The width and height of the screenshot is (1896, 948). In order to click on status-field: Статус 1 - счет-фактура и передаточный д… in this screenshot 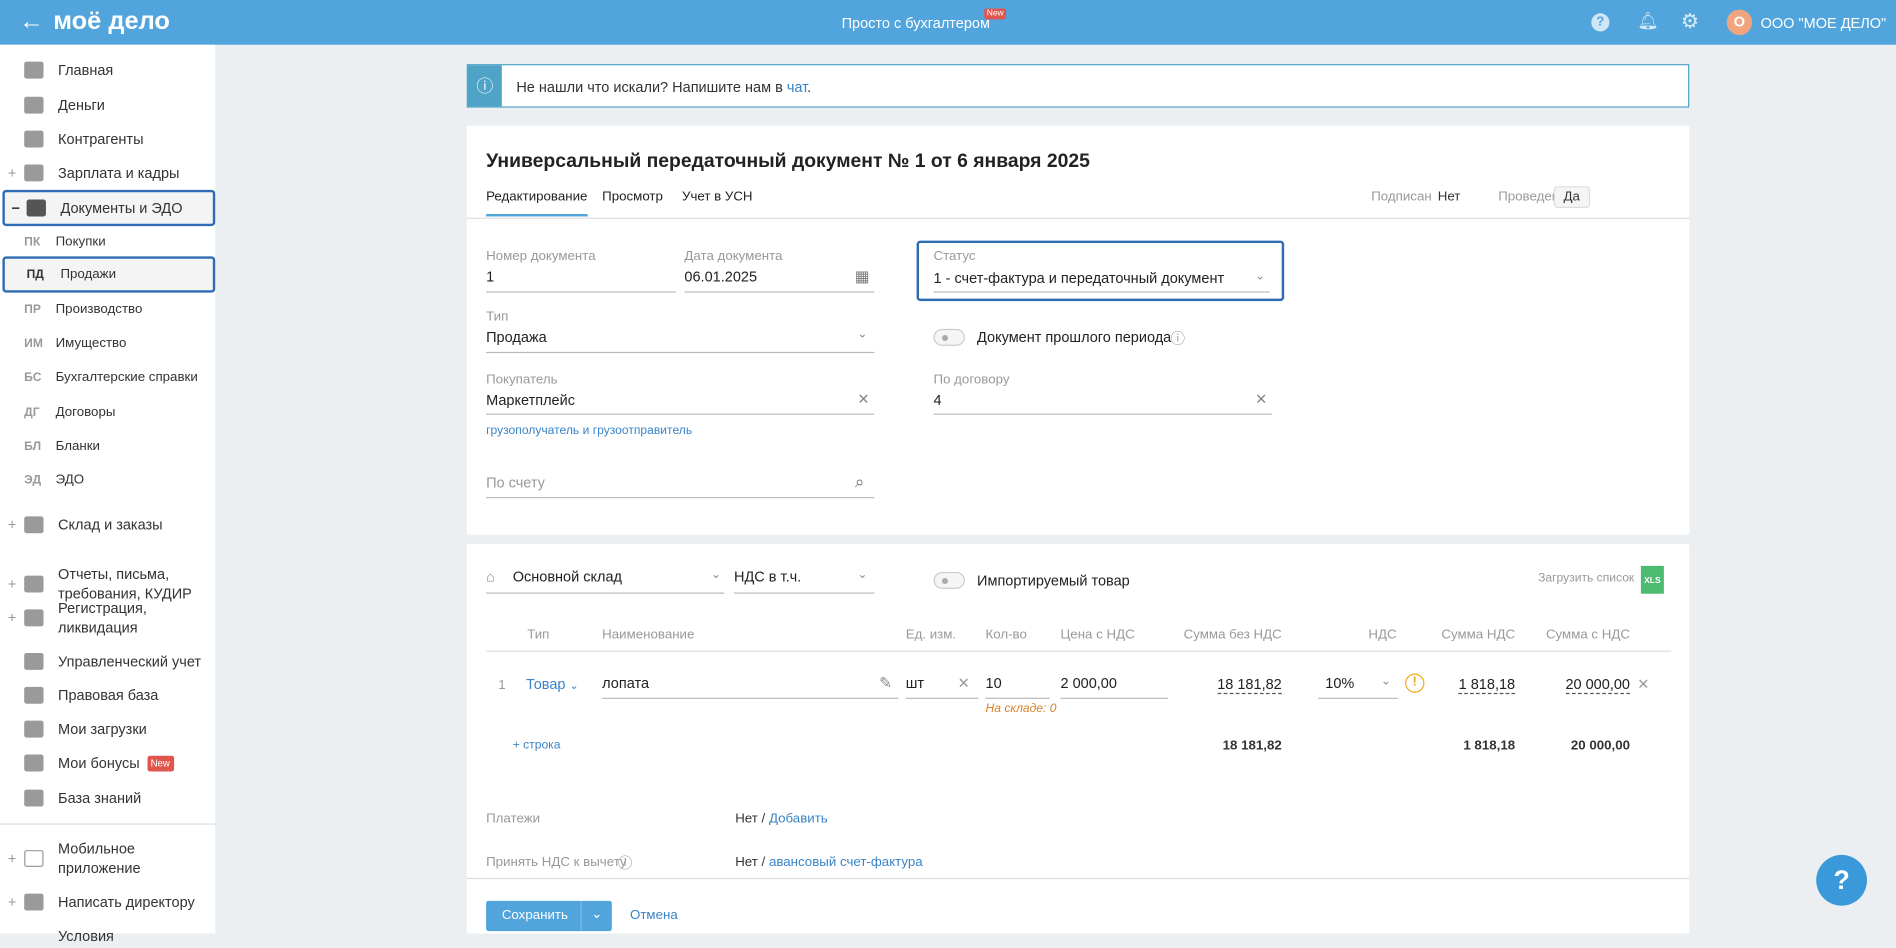, I will do `click(1100, 271)`.